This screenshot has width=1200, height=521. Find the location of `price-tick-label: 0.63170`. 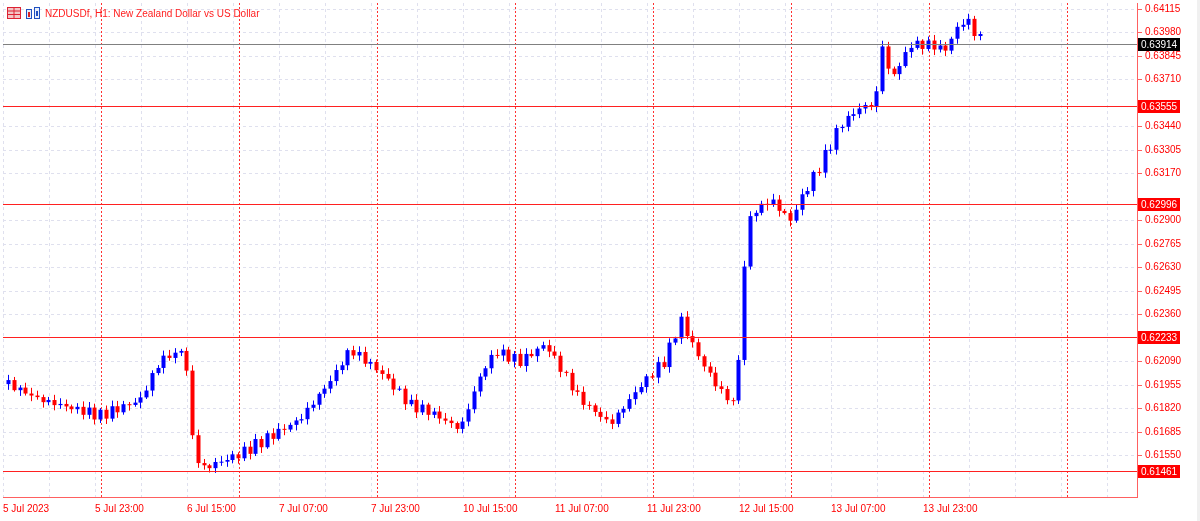

price-tick-label: 0.63170 is located at coordinates (1160, 173).